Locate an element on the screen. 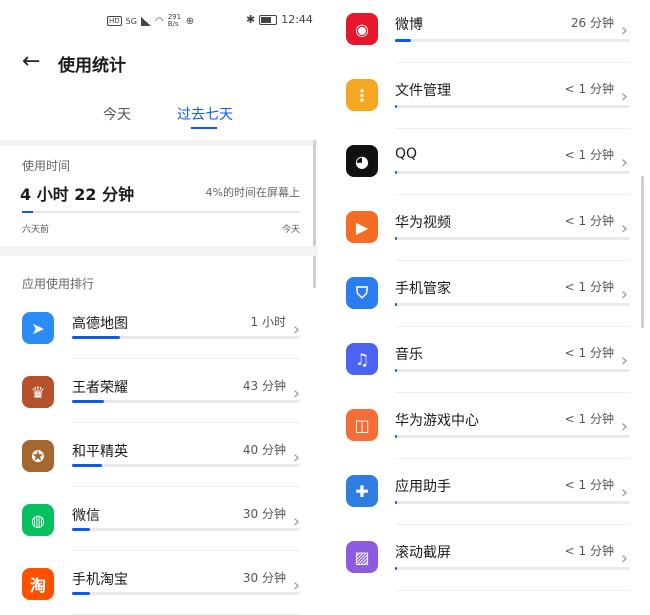 The width and height of the screenshot is (650, 615). wifi-icon: ◠ is located at coordinates (159, 21).